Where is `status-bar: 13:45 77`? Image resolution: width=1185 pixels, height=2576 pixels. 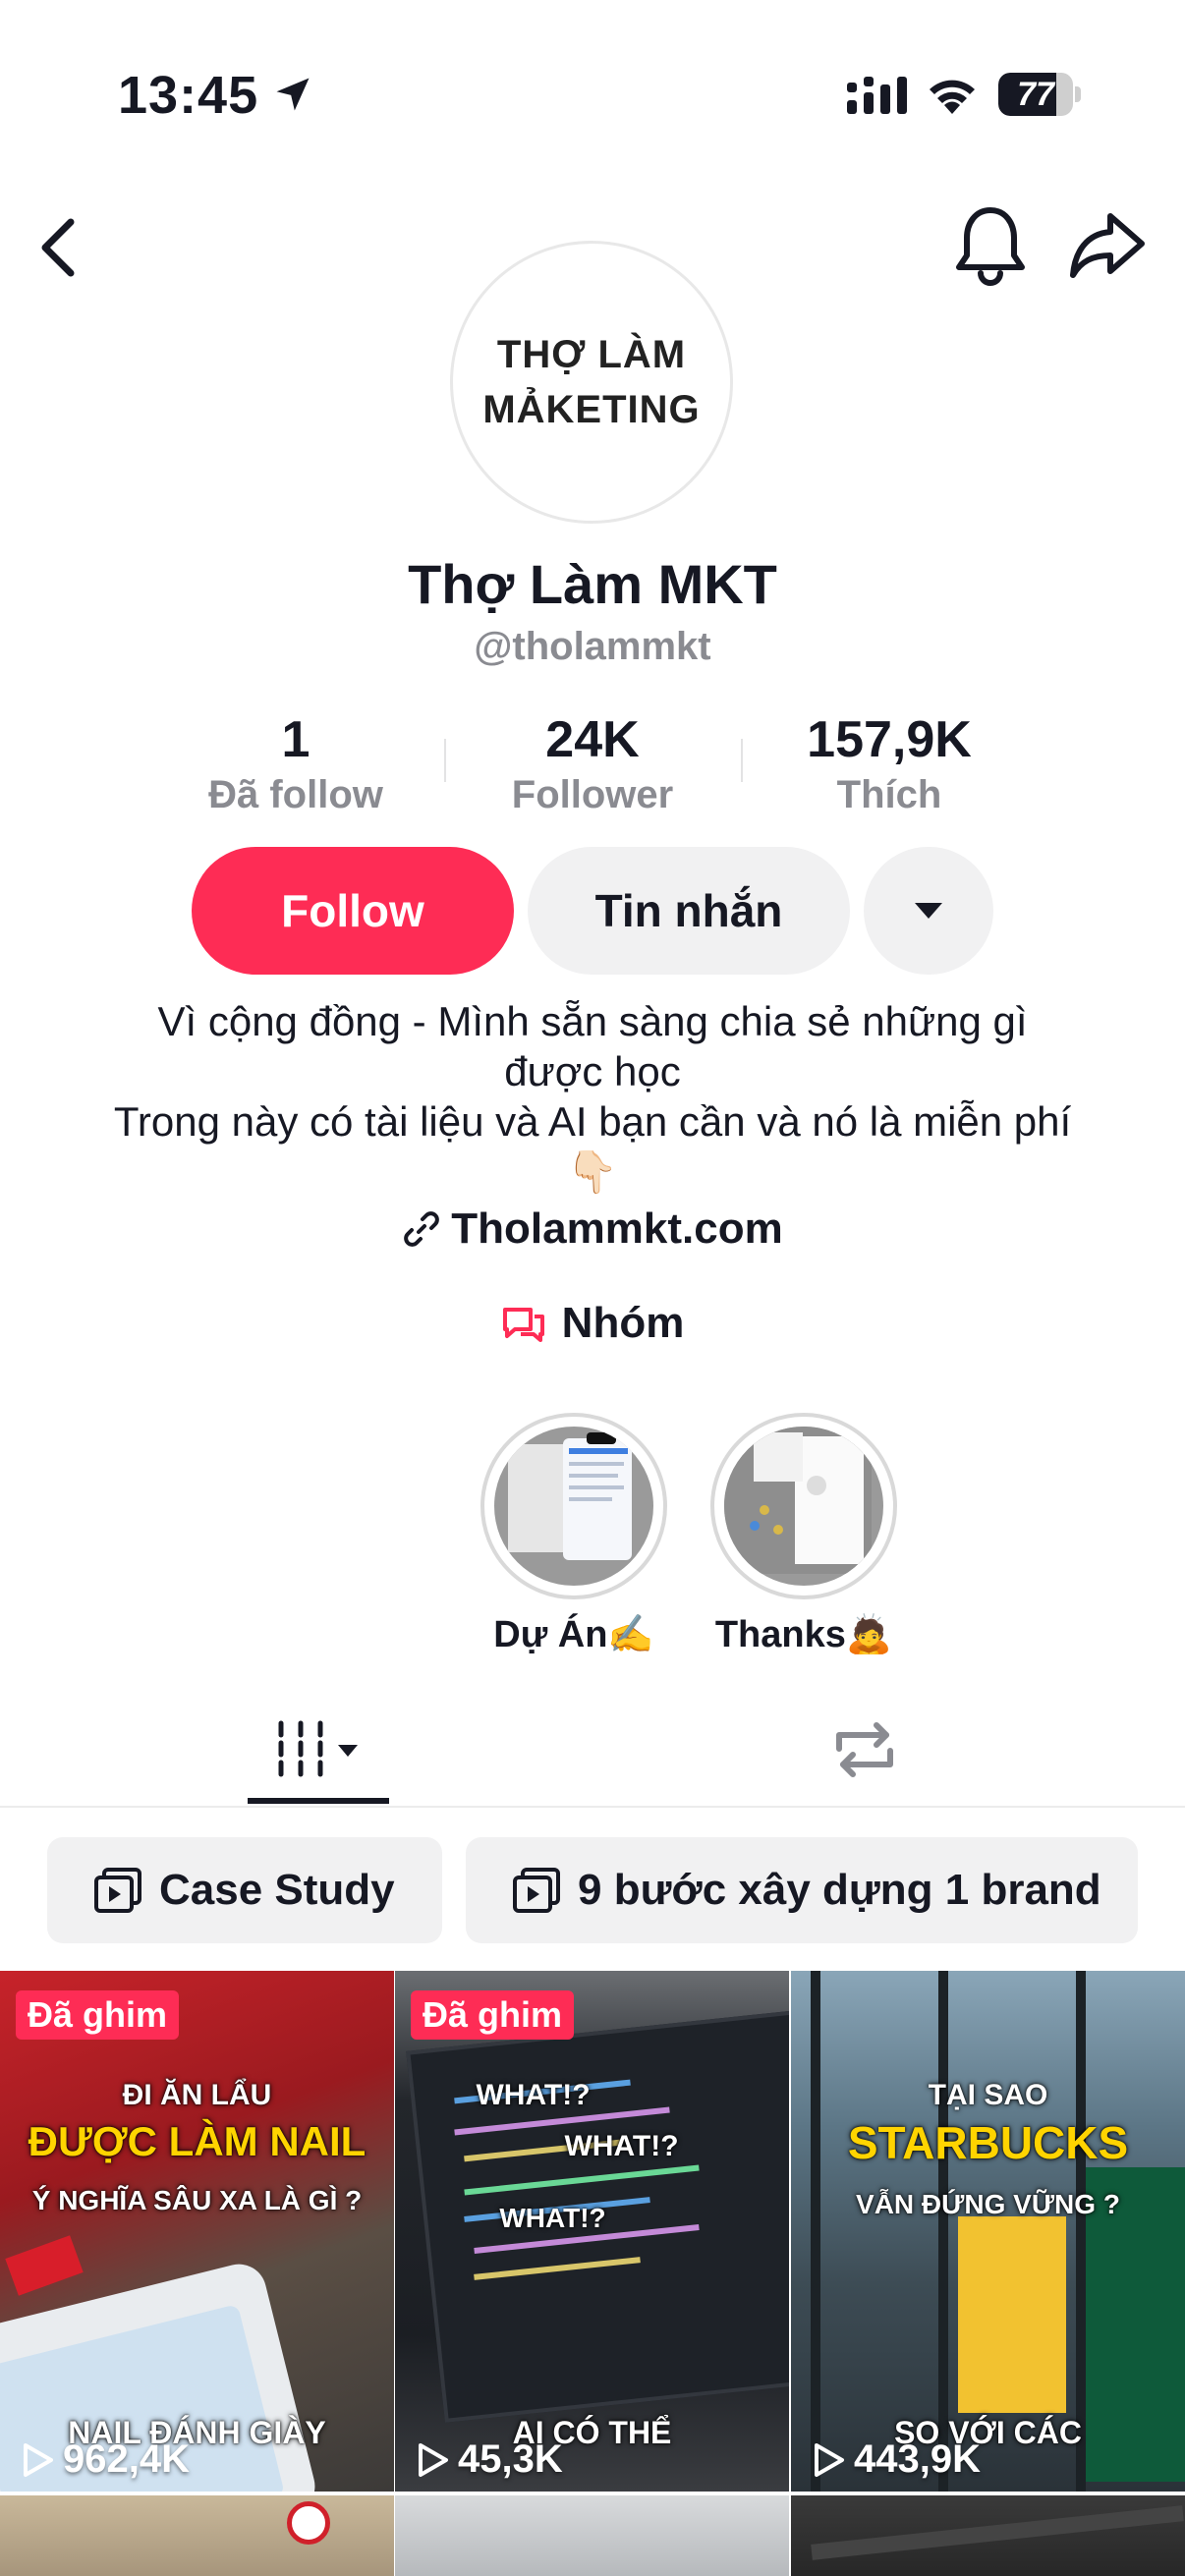 status-bar: 13:45 77 is located at coordinates (592, 93).